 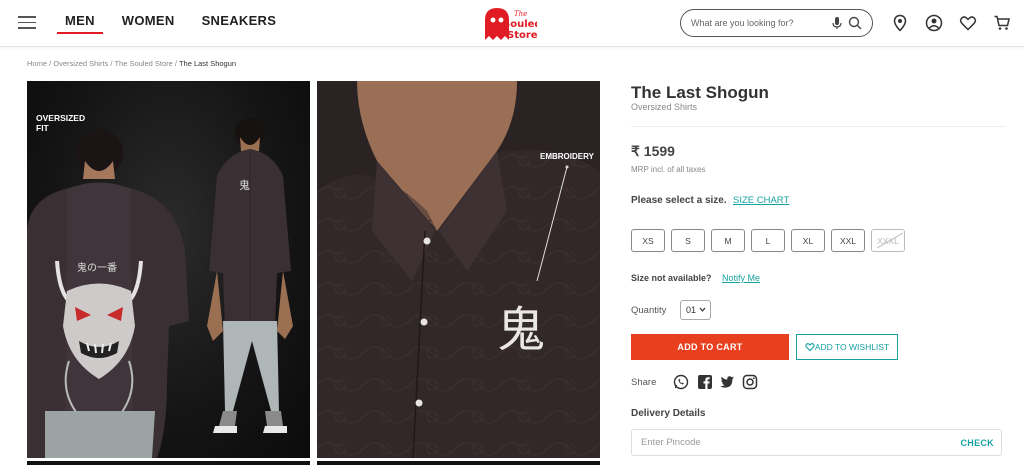 I want to click on souled-store-logo: The Souled Store, so click(x=509, y=24).